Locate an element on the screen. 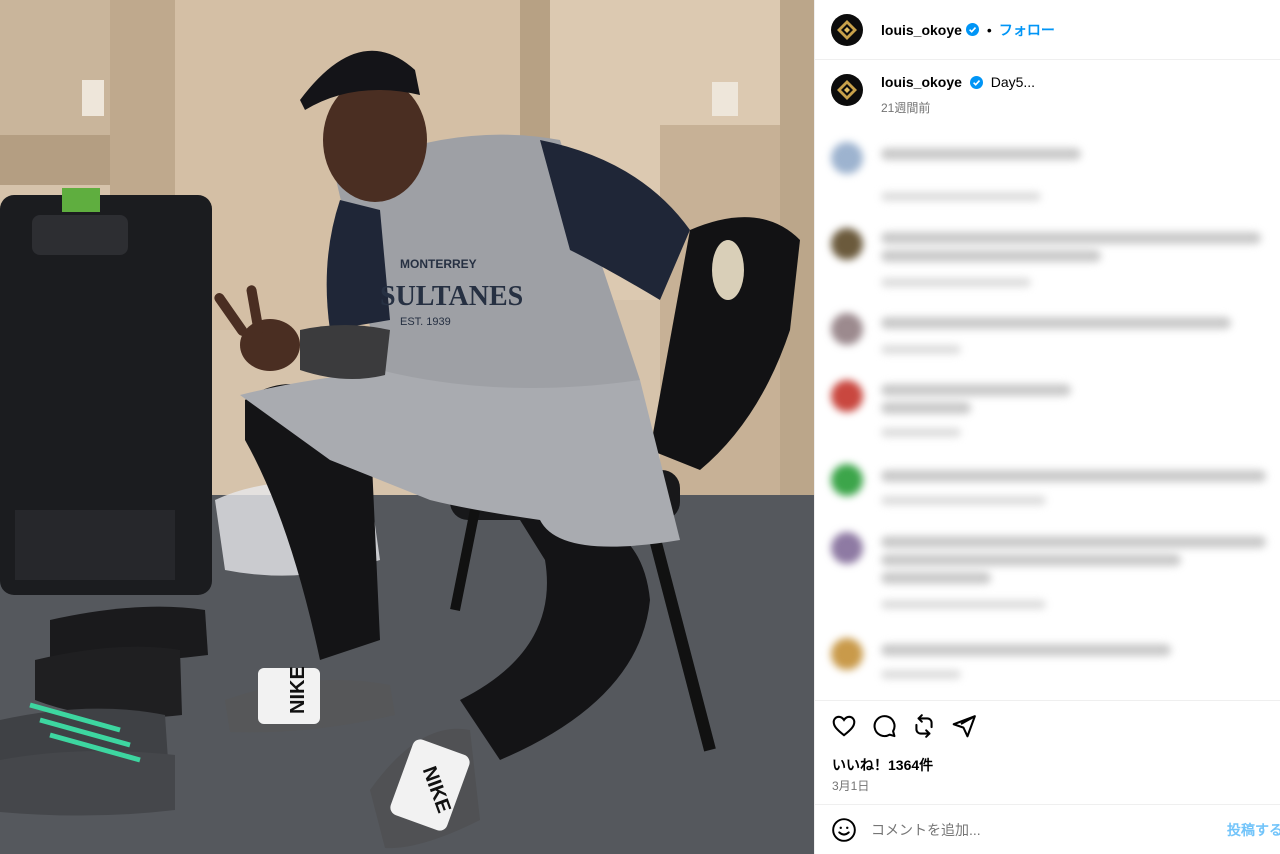  comment-bubble-icon is located at coordinates (884, 726).